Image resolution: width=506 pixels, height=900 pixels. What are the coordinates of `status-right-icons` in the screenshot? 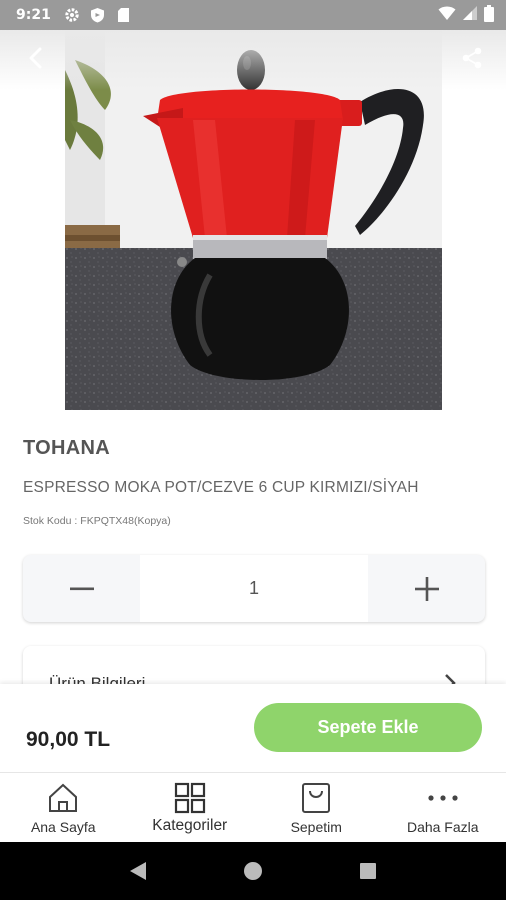 It's located at (466, 15).